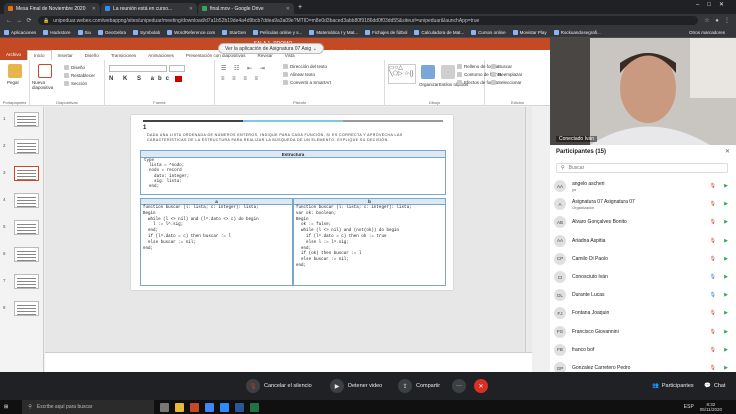 The image size is (736, 414). I want to click on bookmark-item: StarGen, so click(234, 32).